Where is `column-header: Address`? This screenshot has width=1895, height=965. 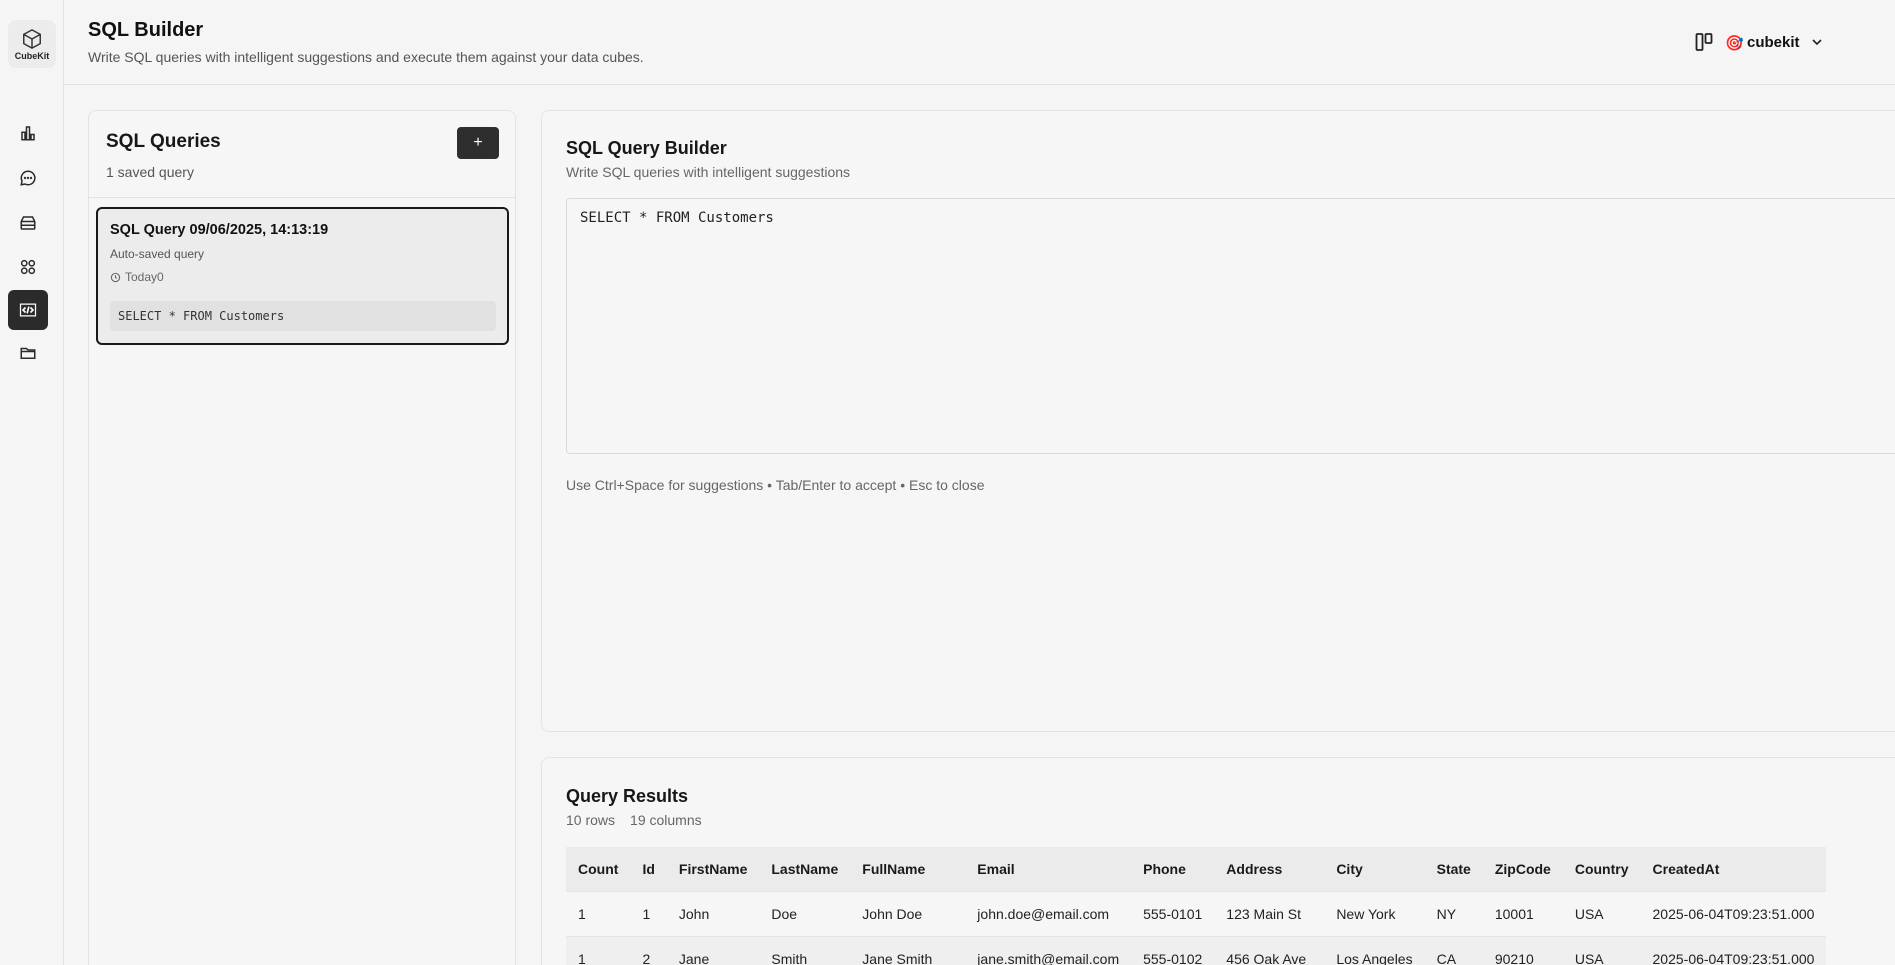 column-header: Address is located at coordinates (1269, 869).